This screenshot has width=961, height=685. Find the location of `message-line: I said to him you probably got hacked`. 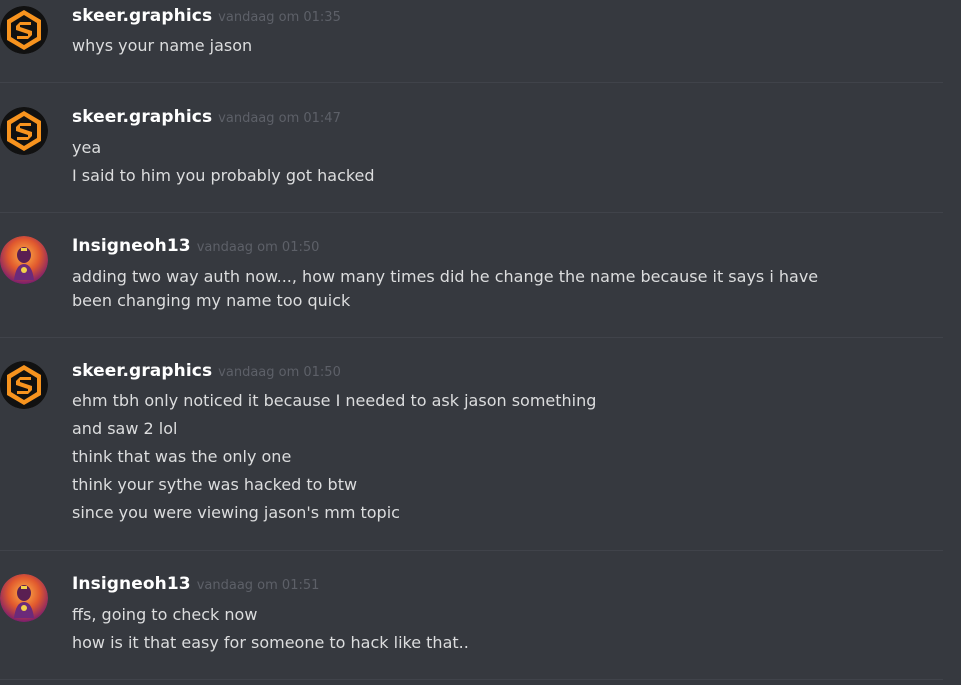

message-line: I said to him you probably got hacked is located at coordinates (223, 175).